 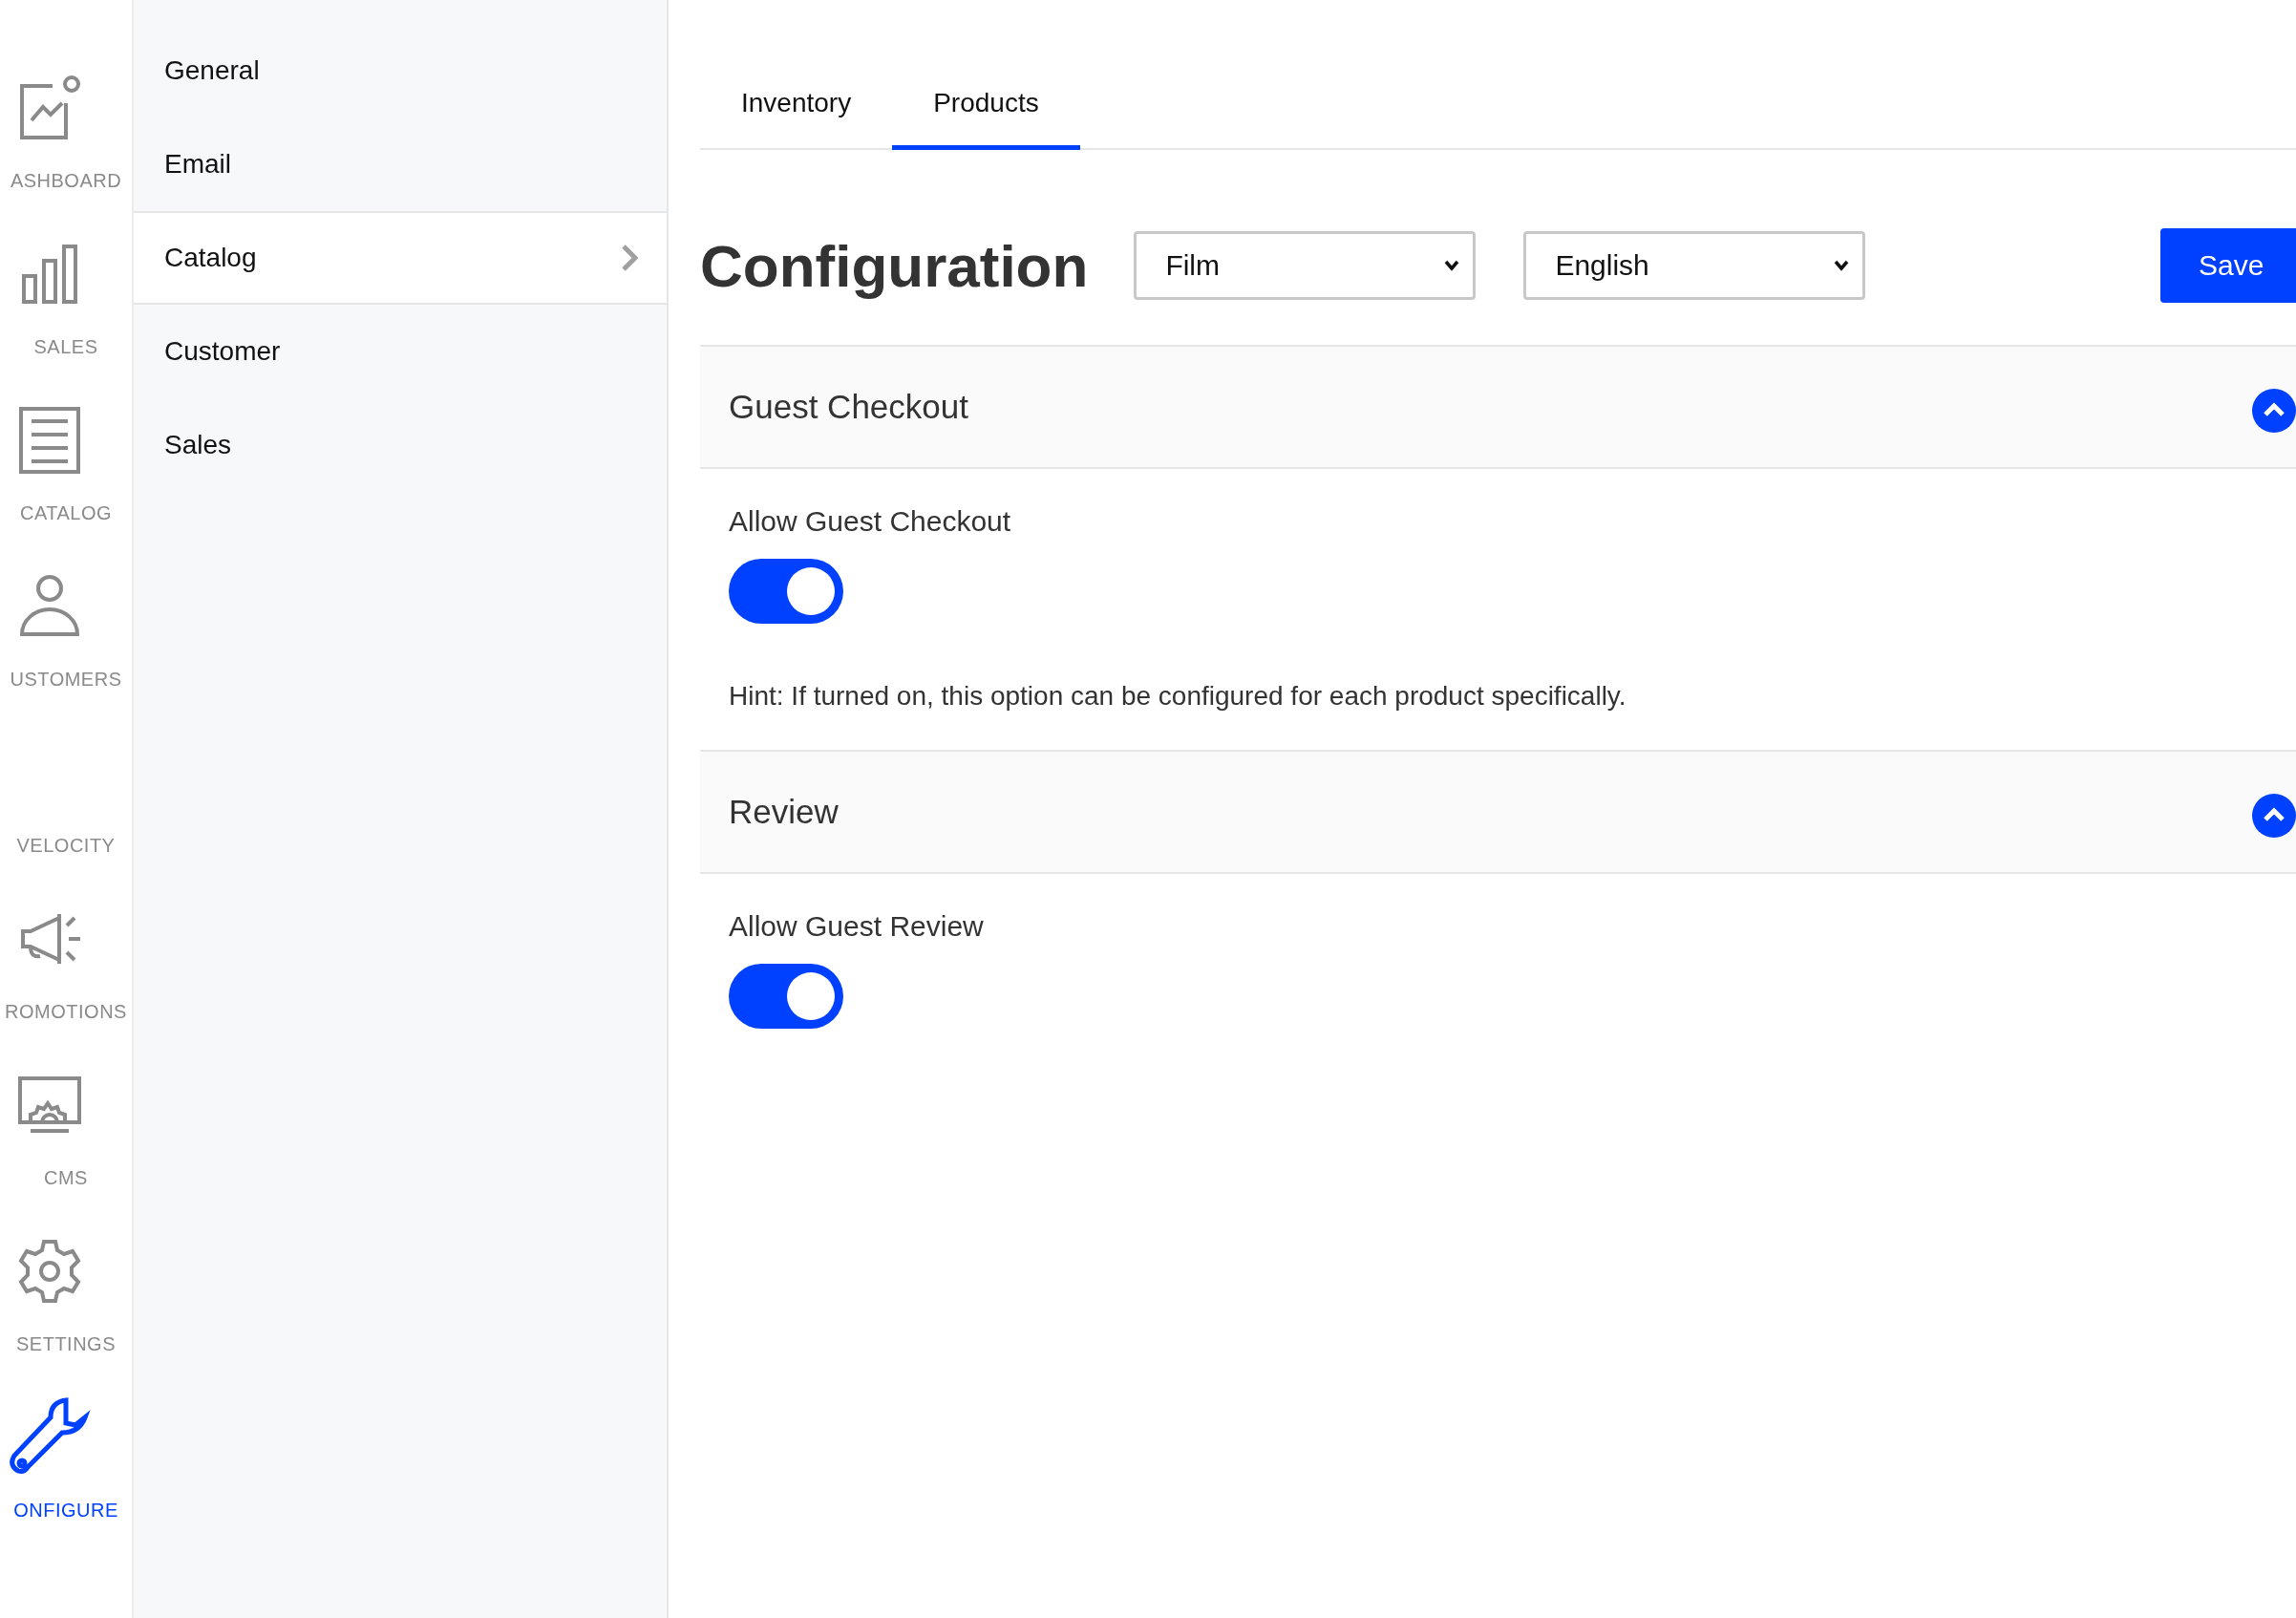 I want to click on sidebar-item: Sales, so click(x=400, y=445).